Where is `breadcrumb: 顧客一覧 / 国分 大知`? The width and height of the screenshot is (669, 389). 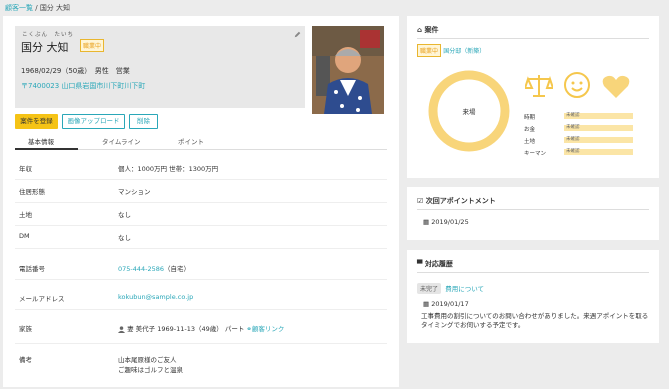 breadcrumb: 顧客一覧 / 国分 大知 is located at coordinates (37, 8).